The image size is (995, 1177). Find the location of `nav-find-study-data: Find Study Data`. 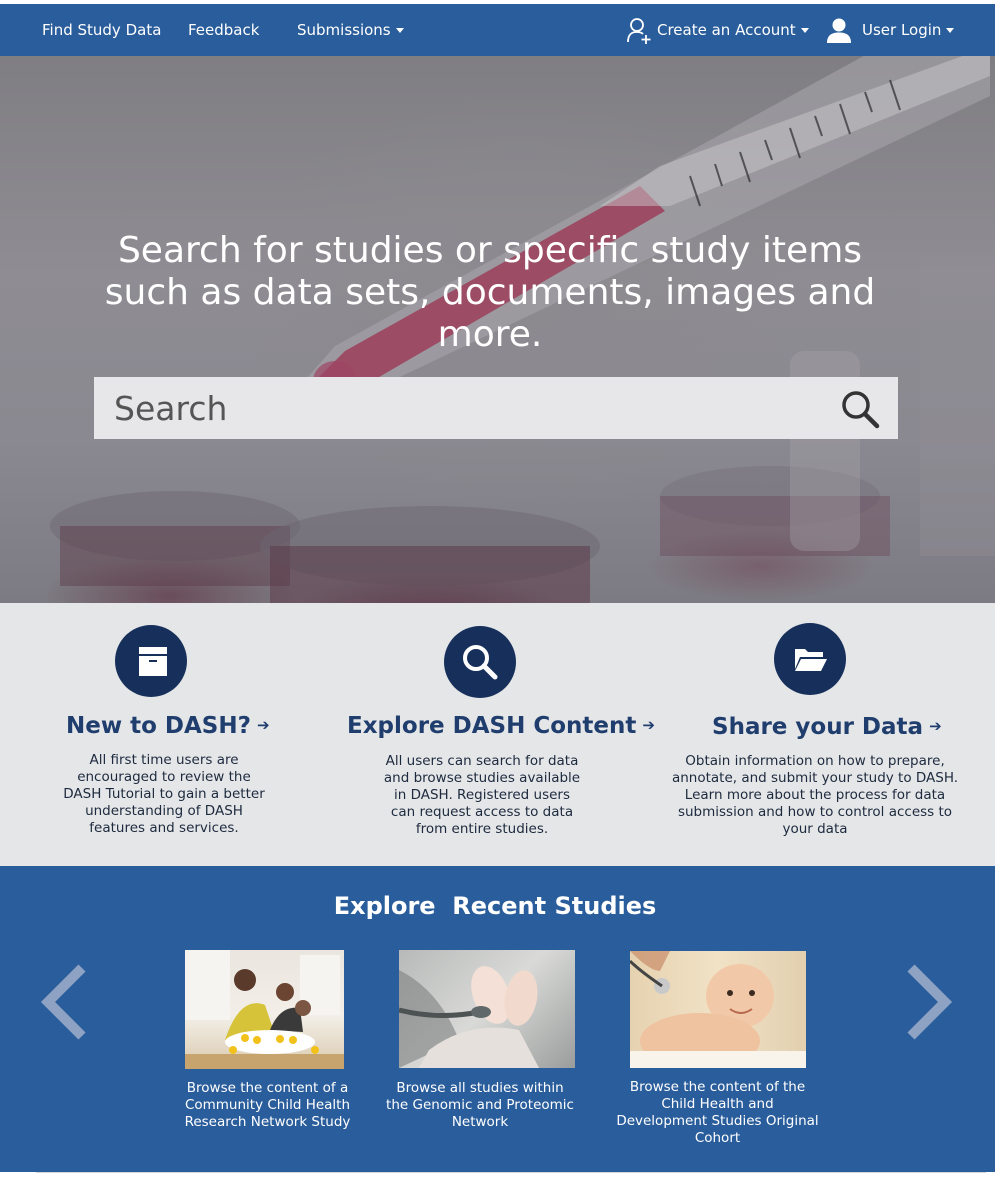

nav-find-study-data: Find Study Data is located at coordinates (101, 30).